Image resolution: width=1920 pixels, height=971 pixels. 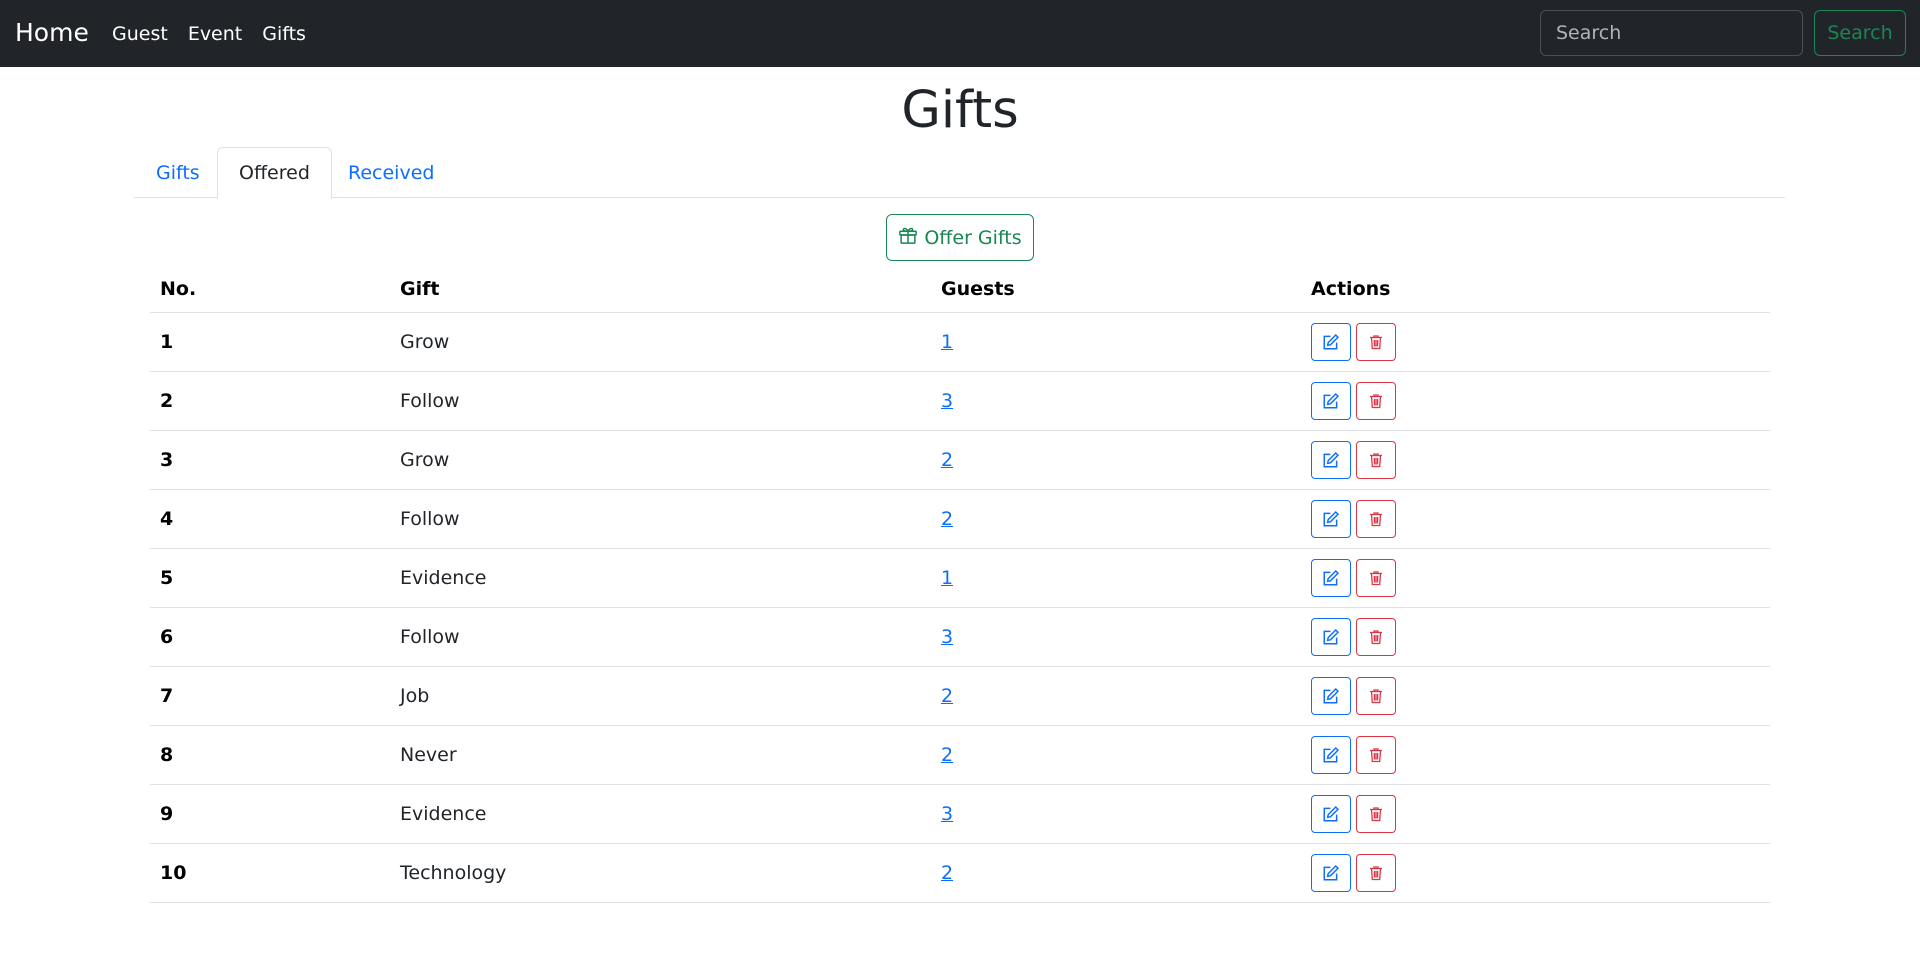 I want to click on header-no: No., so click(x=270, y=289).